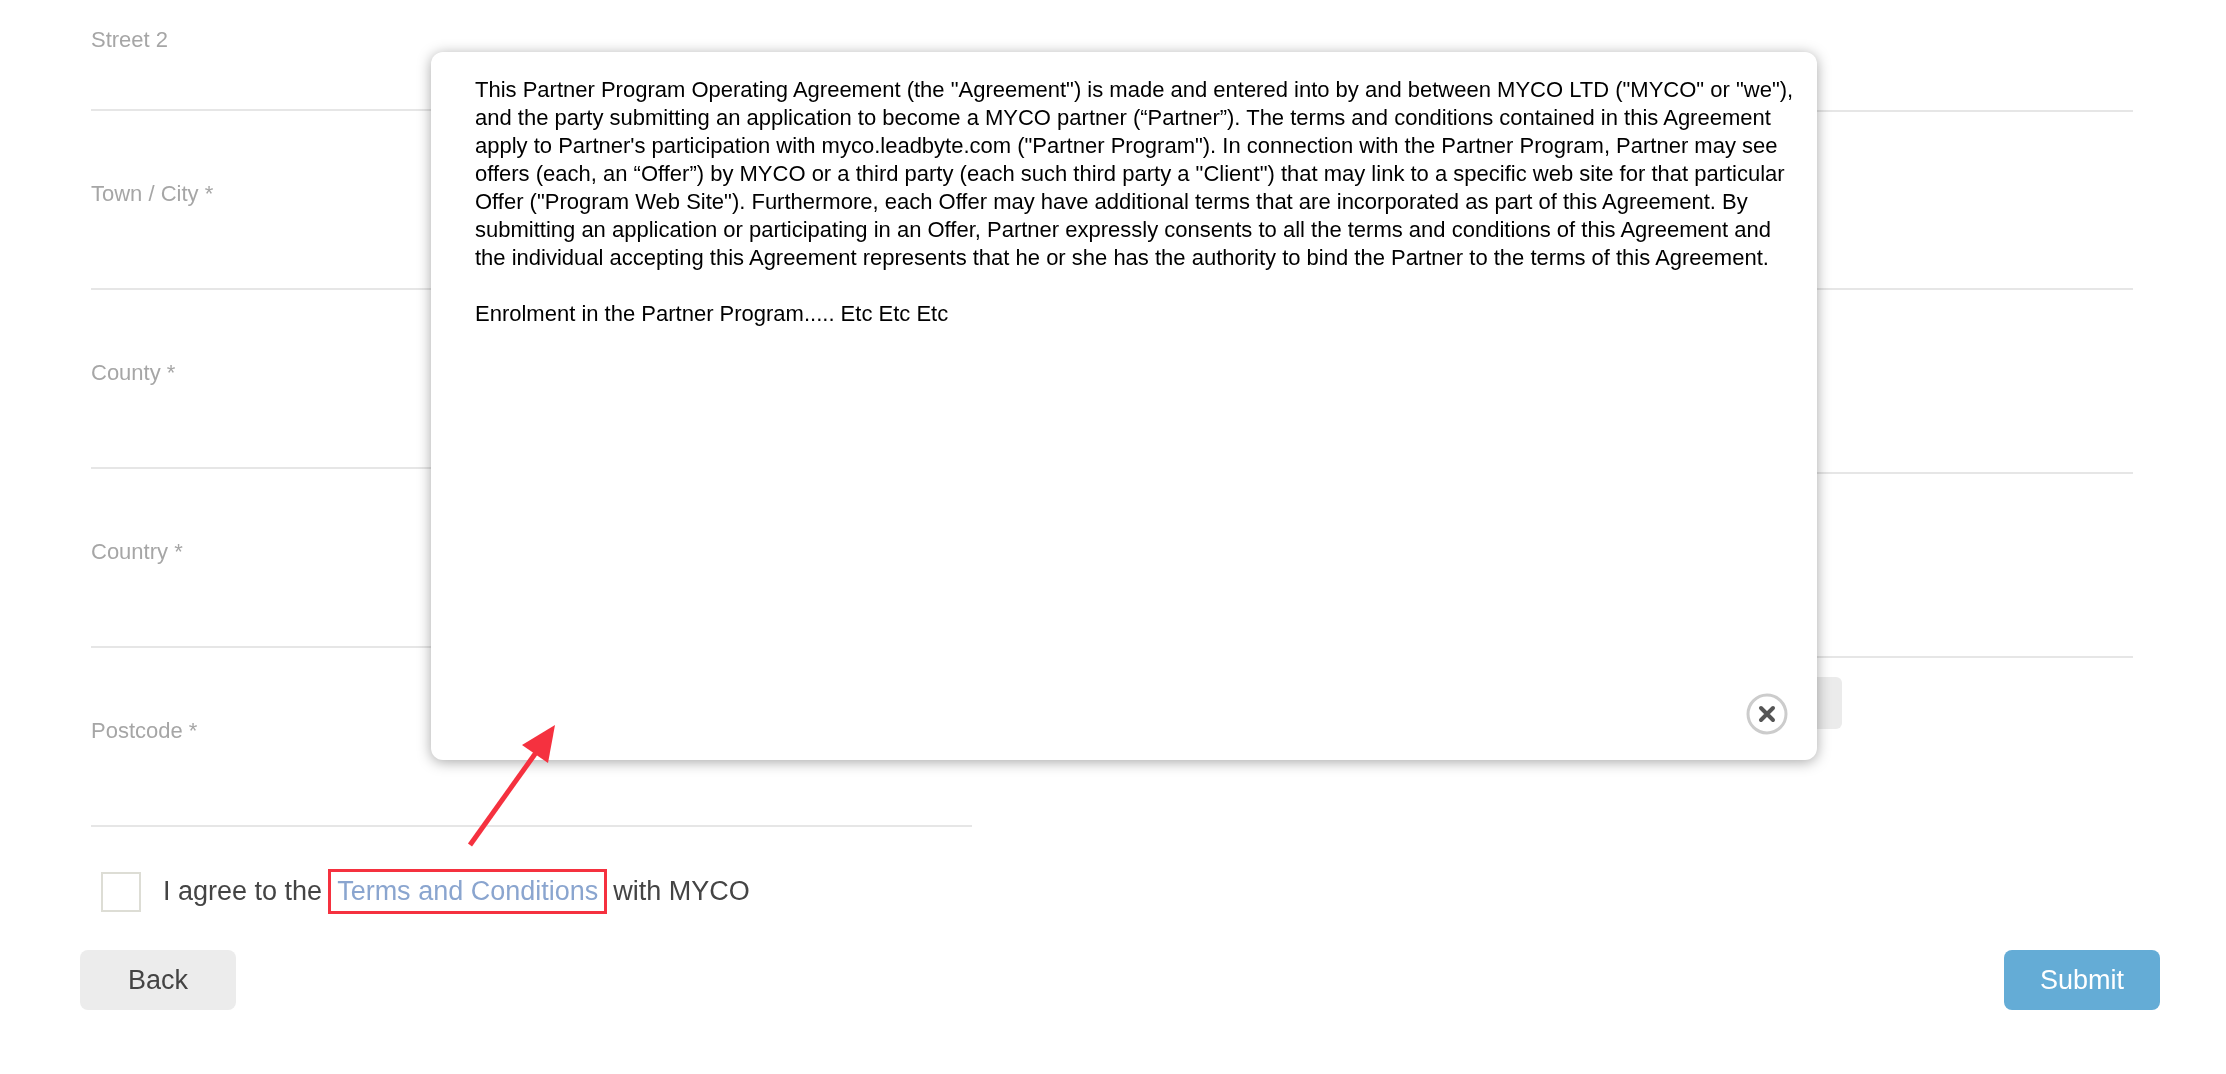 The width and height of the screenshot is (2226, 1074). What do you see at coordinates (2082, 980) in the screenshot?
I see `submit-button: Submit` at bounding box center [2082, 980].